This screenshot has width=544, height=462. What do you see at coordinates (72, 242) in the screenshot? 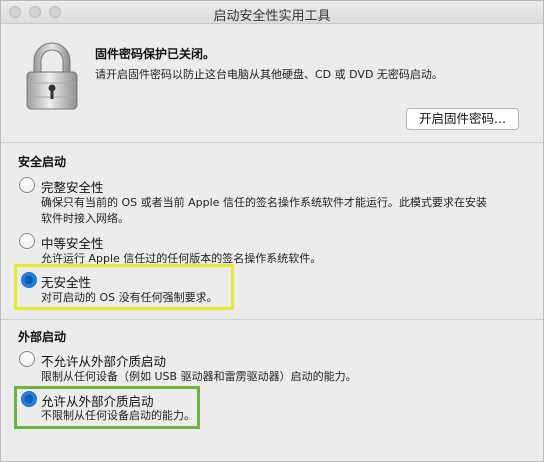
I see `medium-security-label: 中等安全性` at bounding box center [72, 242].